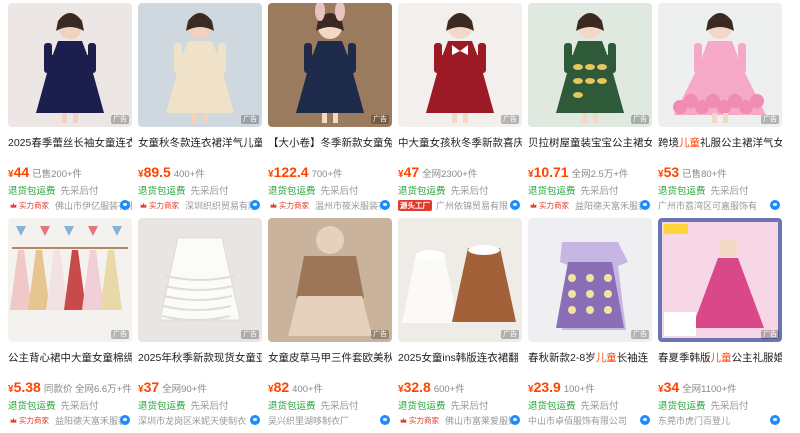  I want to click on shop-row: 实力商家 佛山市富莱爱服饰, so click(460, 420).